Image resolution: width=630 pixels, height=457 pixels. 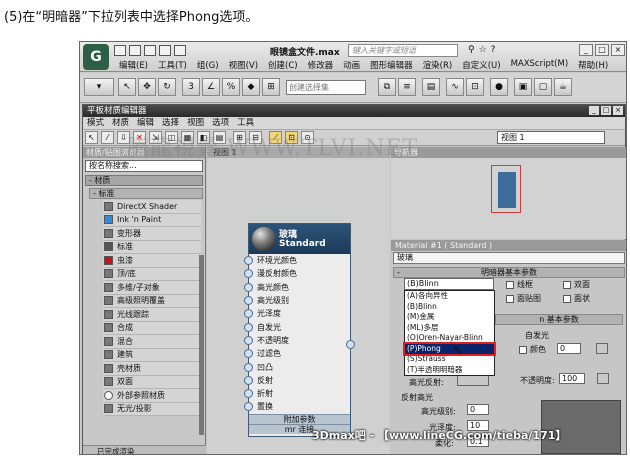 What do you see at coordinates (150, 50) in the screenshot?
I see `save-file-icon` at bounding box center [150, 50].